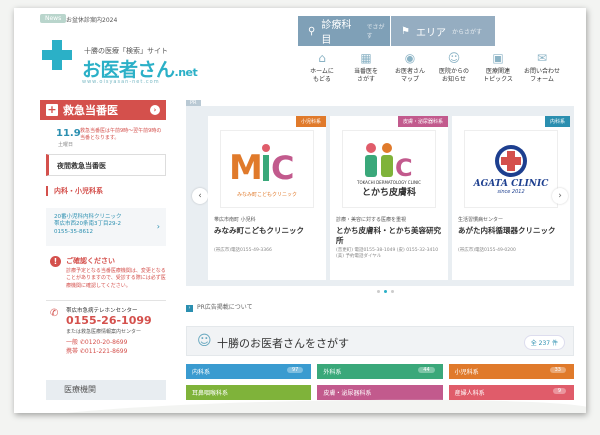 This screenshot has height=435, width=600. What do you see at coordinates (366, 58) in the screenshot?
I see `hospital-icon: ▦` at bounding box center [366, 58].